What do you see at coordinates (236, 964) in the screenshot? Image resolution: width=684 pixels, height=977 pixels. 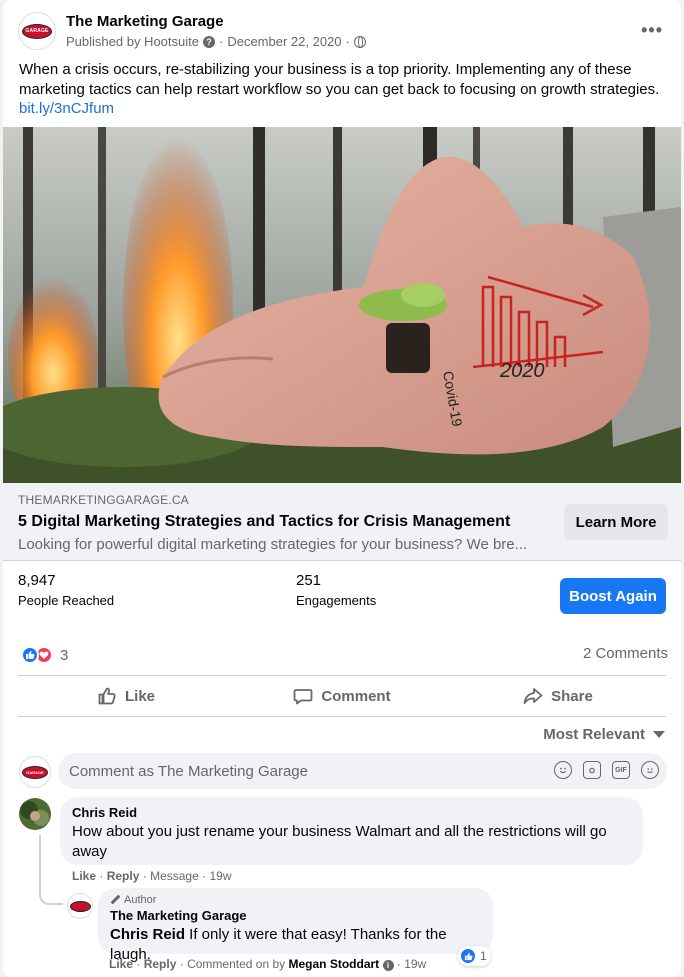 I see `commented-on-by-label: Commented on by` at bounding box center [236, 964].